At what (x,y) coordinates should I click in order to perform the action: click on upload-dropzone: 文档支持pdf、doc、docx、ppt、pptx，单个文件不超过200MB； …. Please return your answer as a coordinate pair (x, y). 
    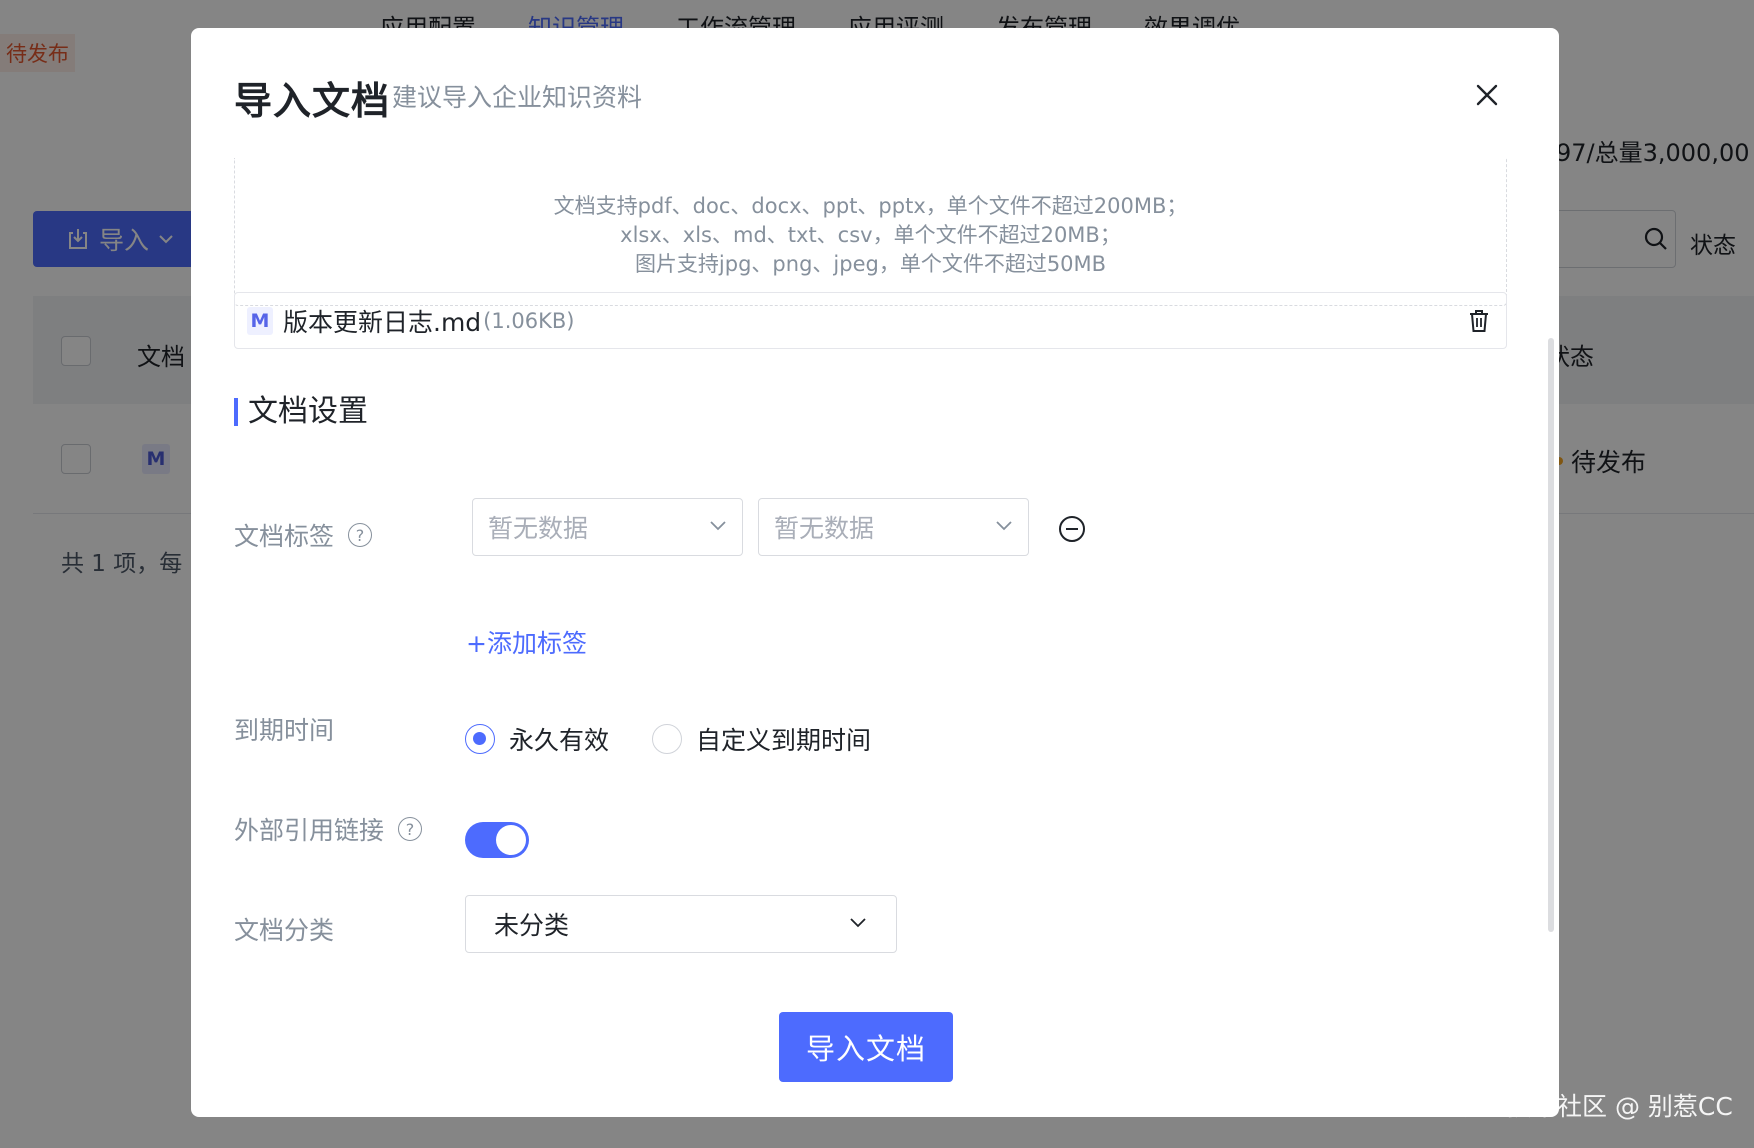
    Looking at the image, I should click on (870, 232).